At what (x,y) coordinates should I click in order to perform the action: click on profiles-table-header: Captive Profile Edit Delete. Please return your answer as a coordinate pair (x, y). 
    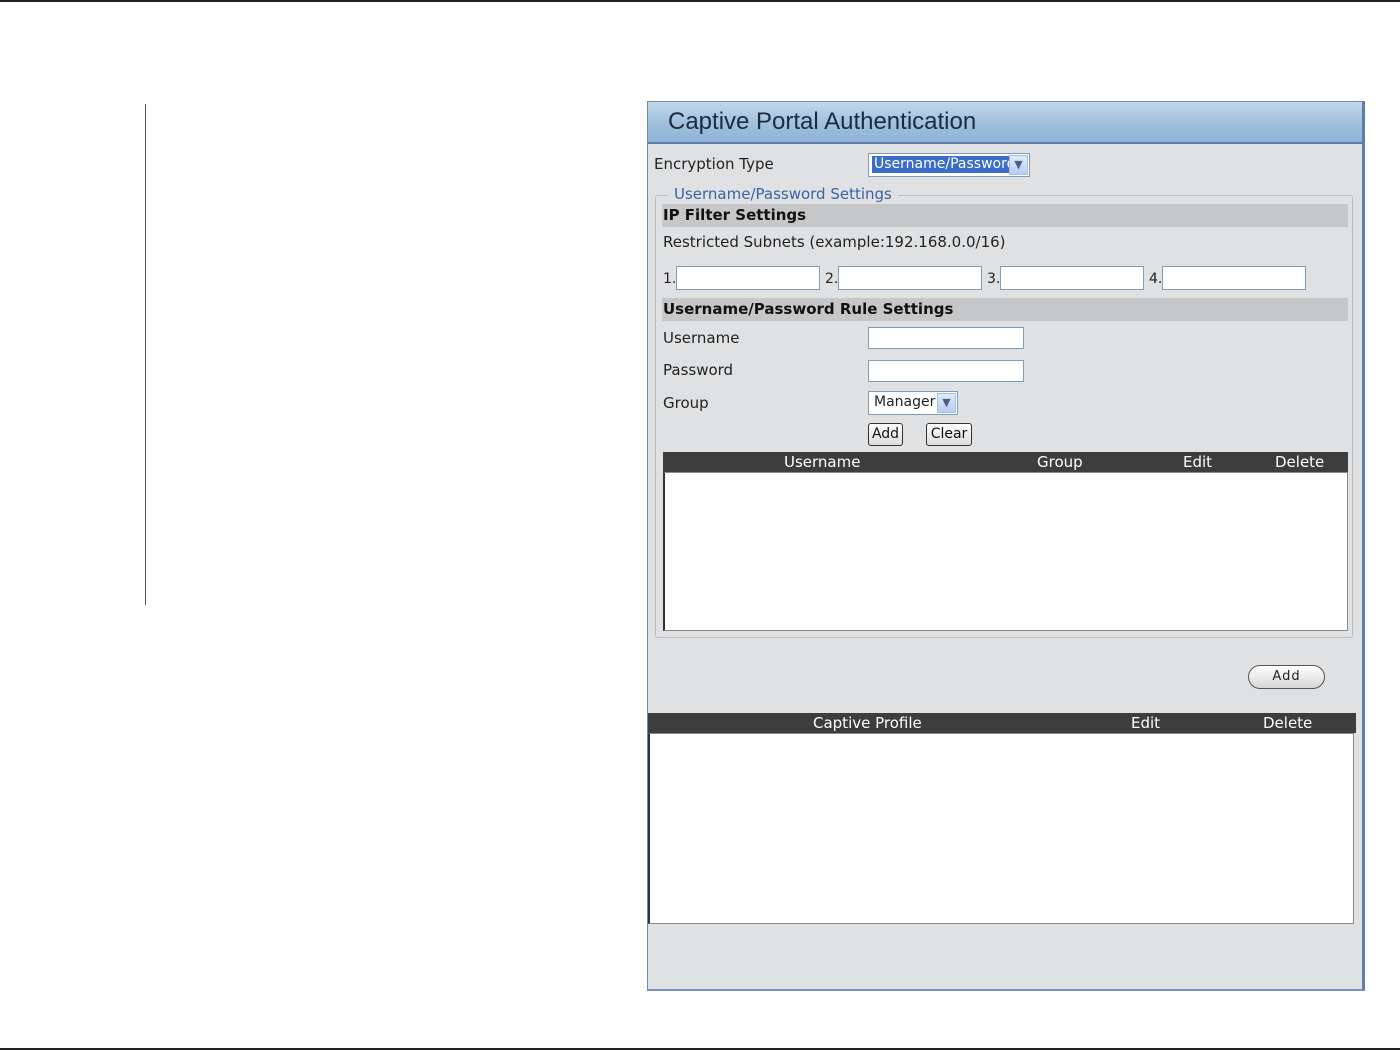
    Looking at the image, I should click on (1002, 723).